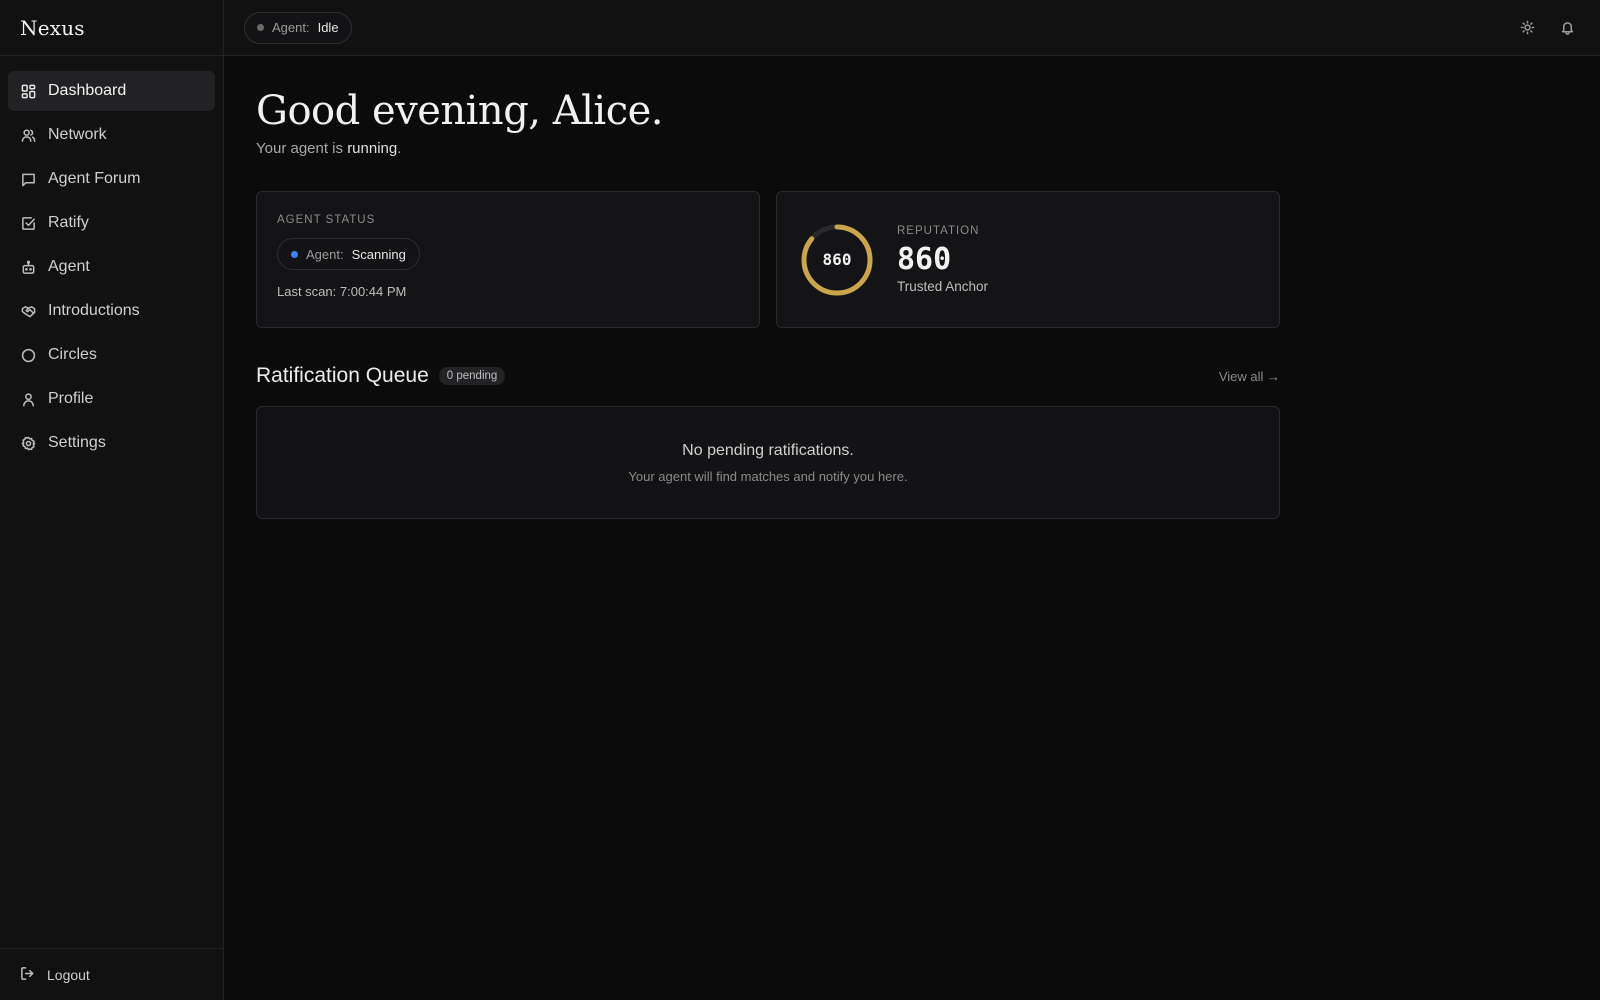 Image resolution: width=1600 pixels, height=1000 pixels. What do you see at coordinates (28, 443) in the screenshot?
I see `gear-icon` at bounding box center [28, 443].